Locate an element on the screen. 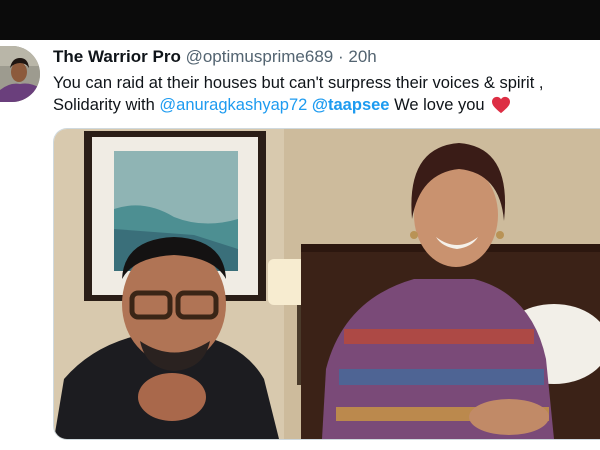 Image resolution: width=600 pixels, height=450 pixels. top-bar is located at coordinates (300, 20).